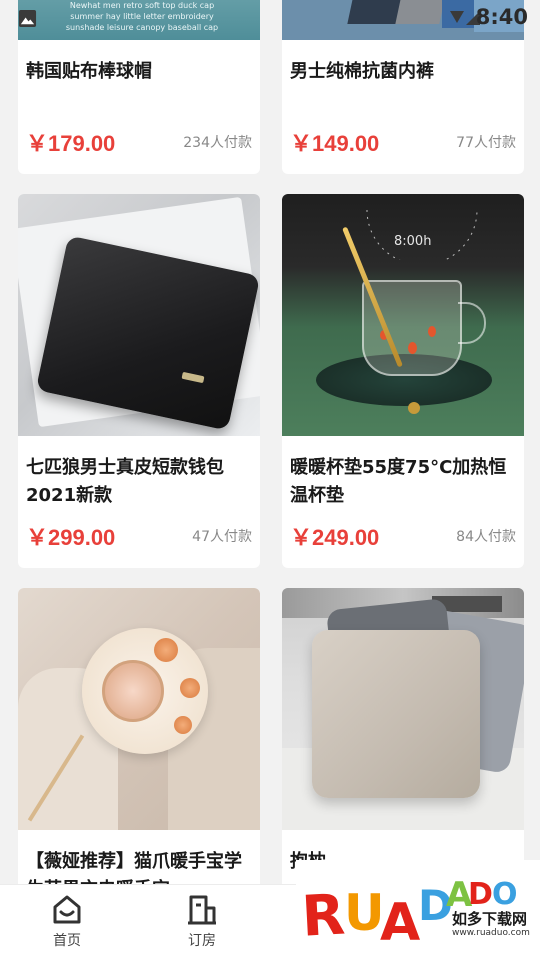 Image resolution: width=540 pixels, height=960 pixels. What do you see at coordinates (364, 913) in the screenshot?
I see `svg-text: U` at bounding box center [364, 913].